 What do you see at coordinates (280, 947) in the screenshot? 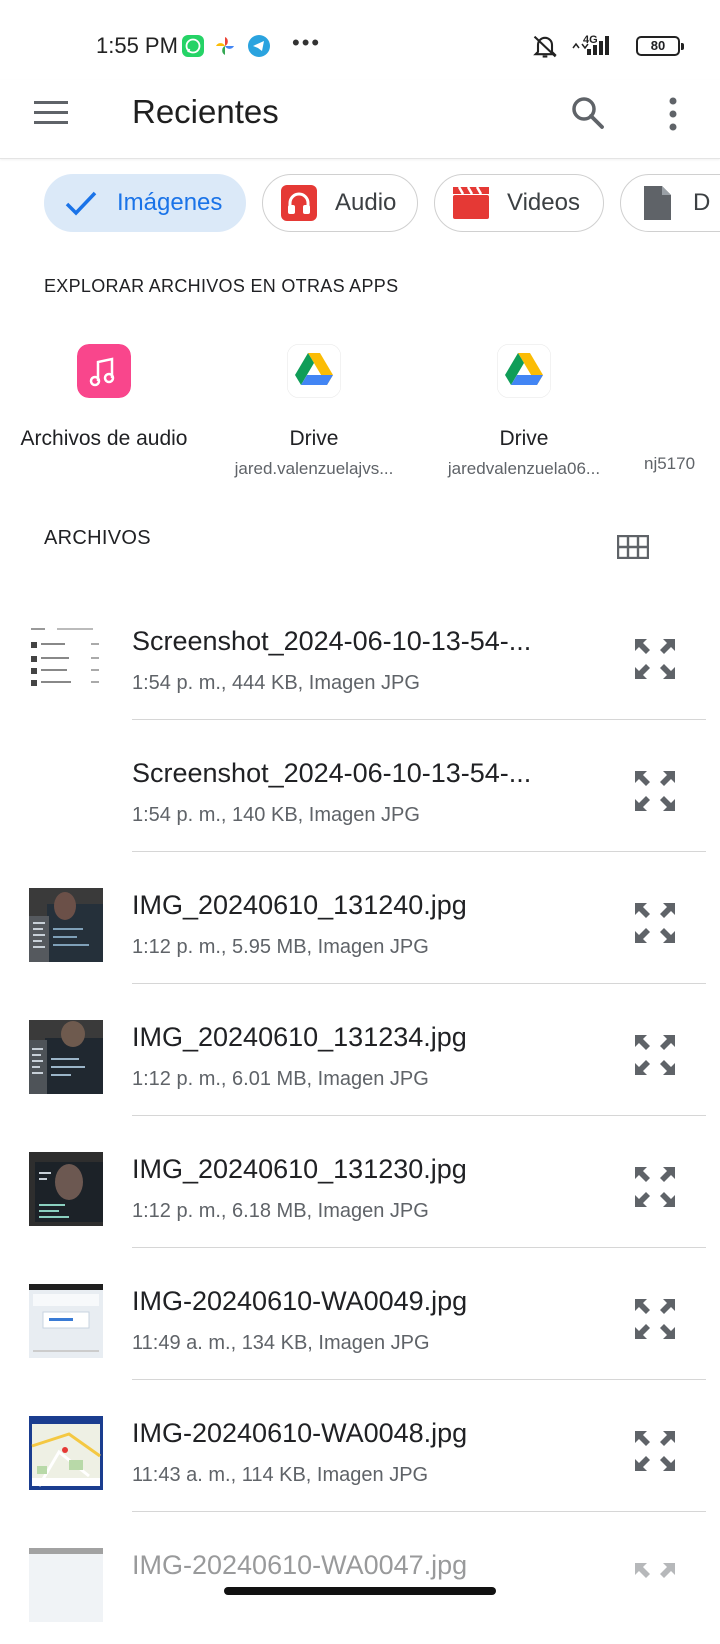
I see `file-meta: 1:12 p. m., 5.95 MB, Imagen JPG` at bounding box center [280, 947].